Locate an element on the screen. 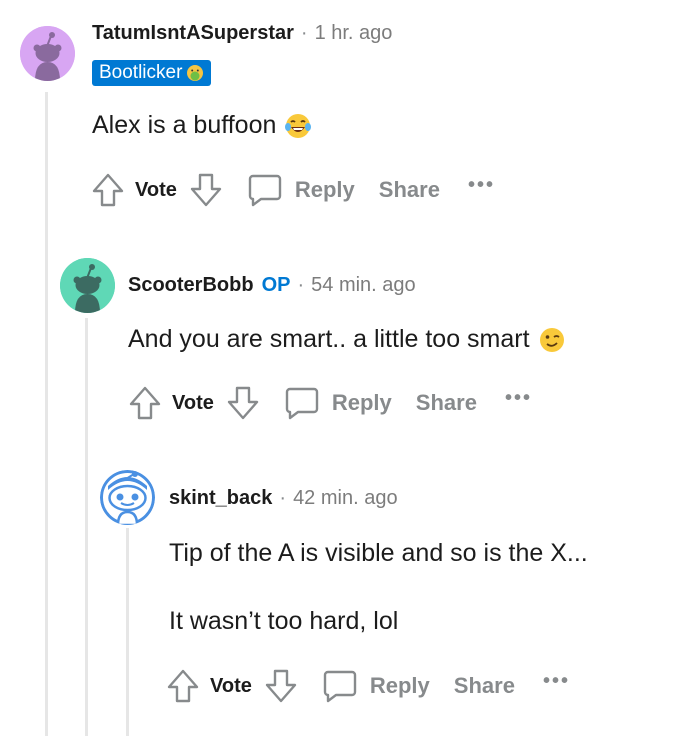 The width and height of the screenshot is (700, 736). comment-header: skint_back · 42 min. ago is located at coordinates (283, 498).